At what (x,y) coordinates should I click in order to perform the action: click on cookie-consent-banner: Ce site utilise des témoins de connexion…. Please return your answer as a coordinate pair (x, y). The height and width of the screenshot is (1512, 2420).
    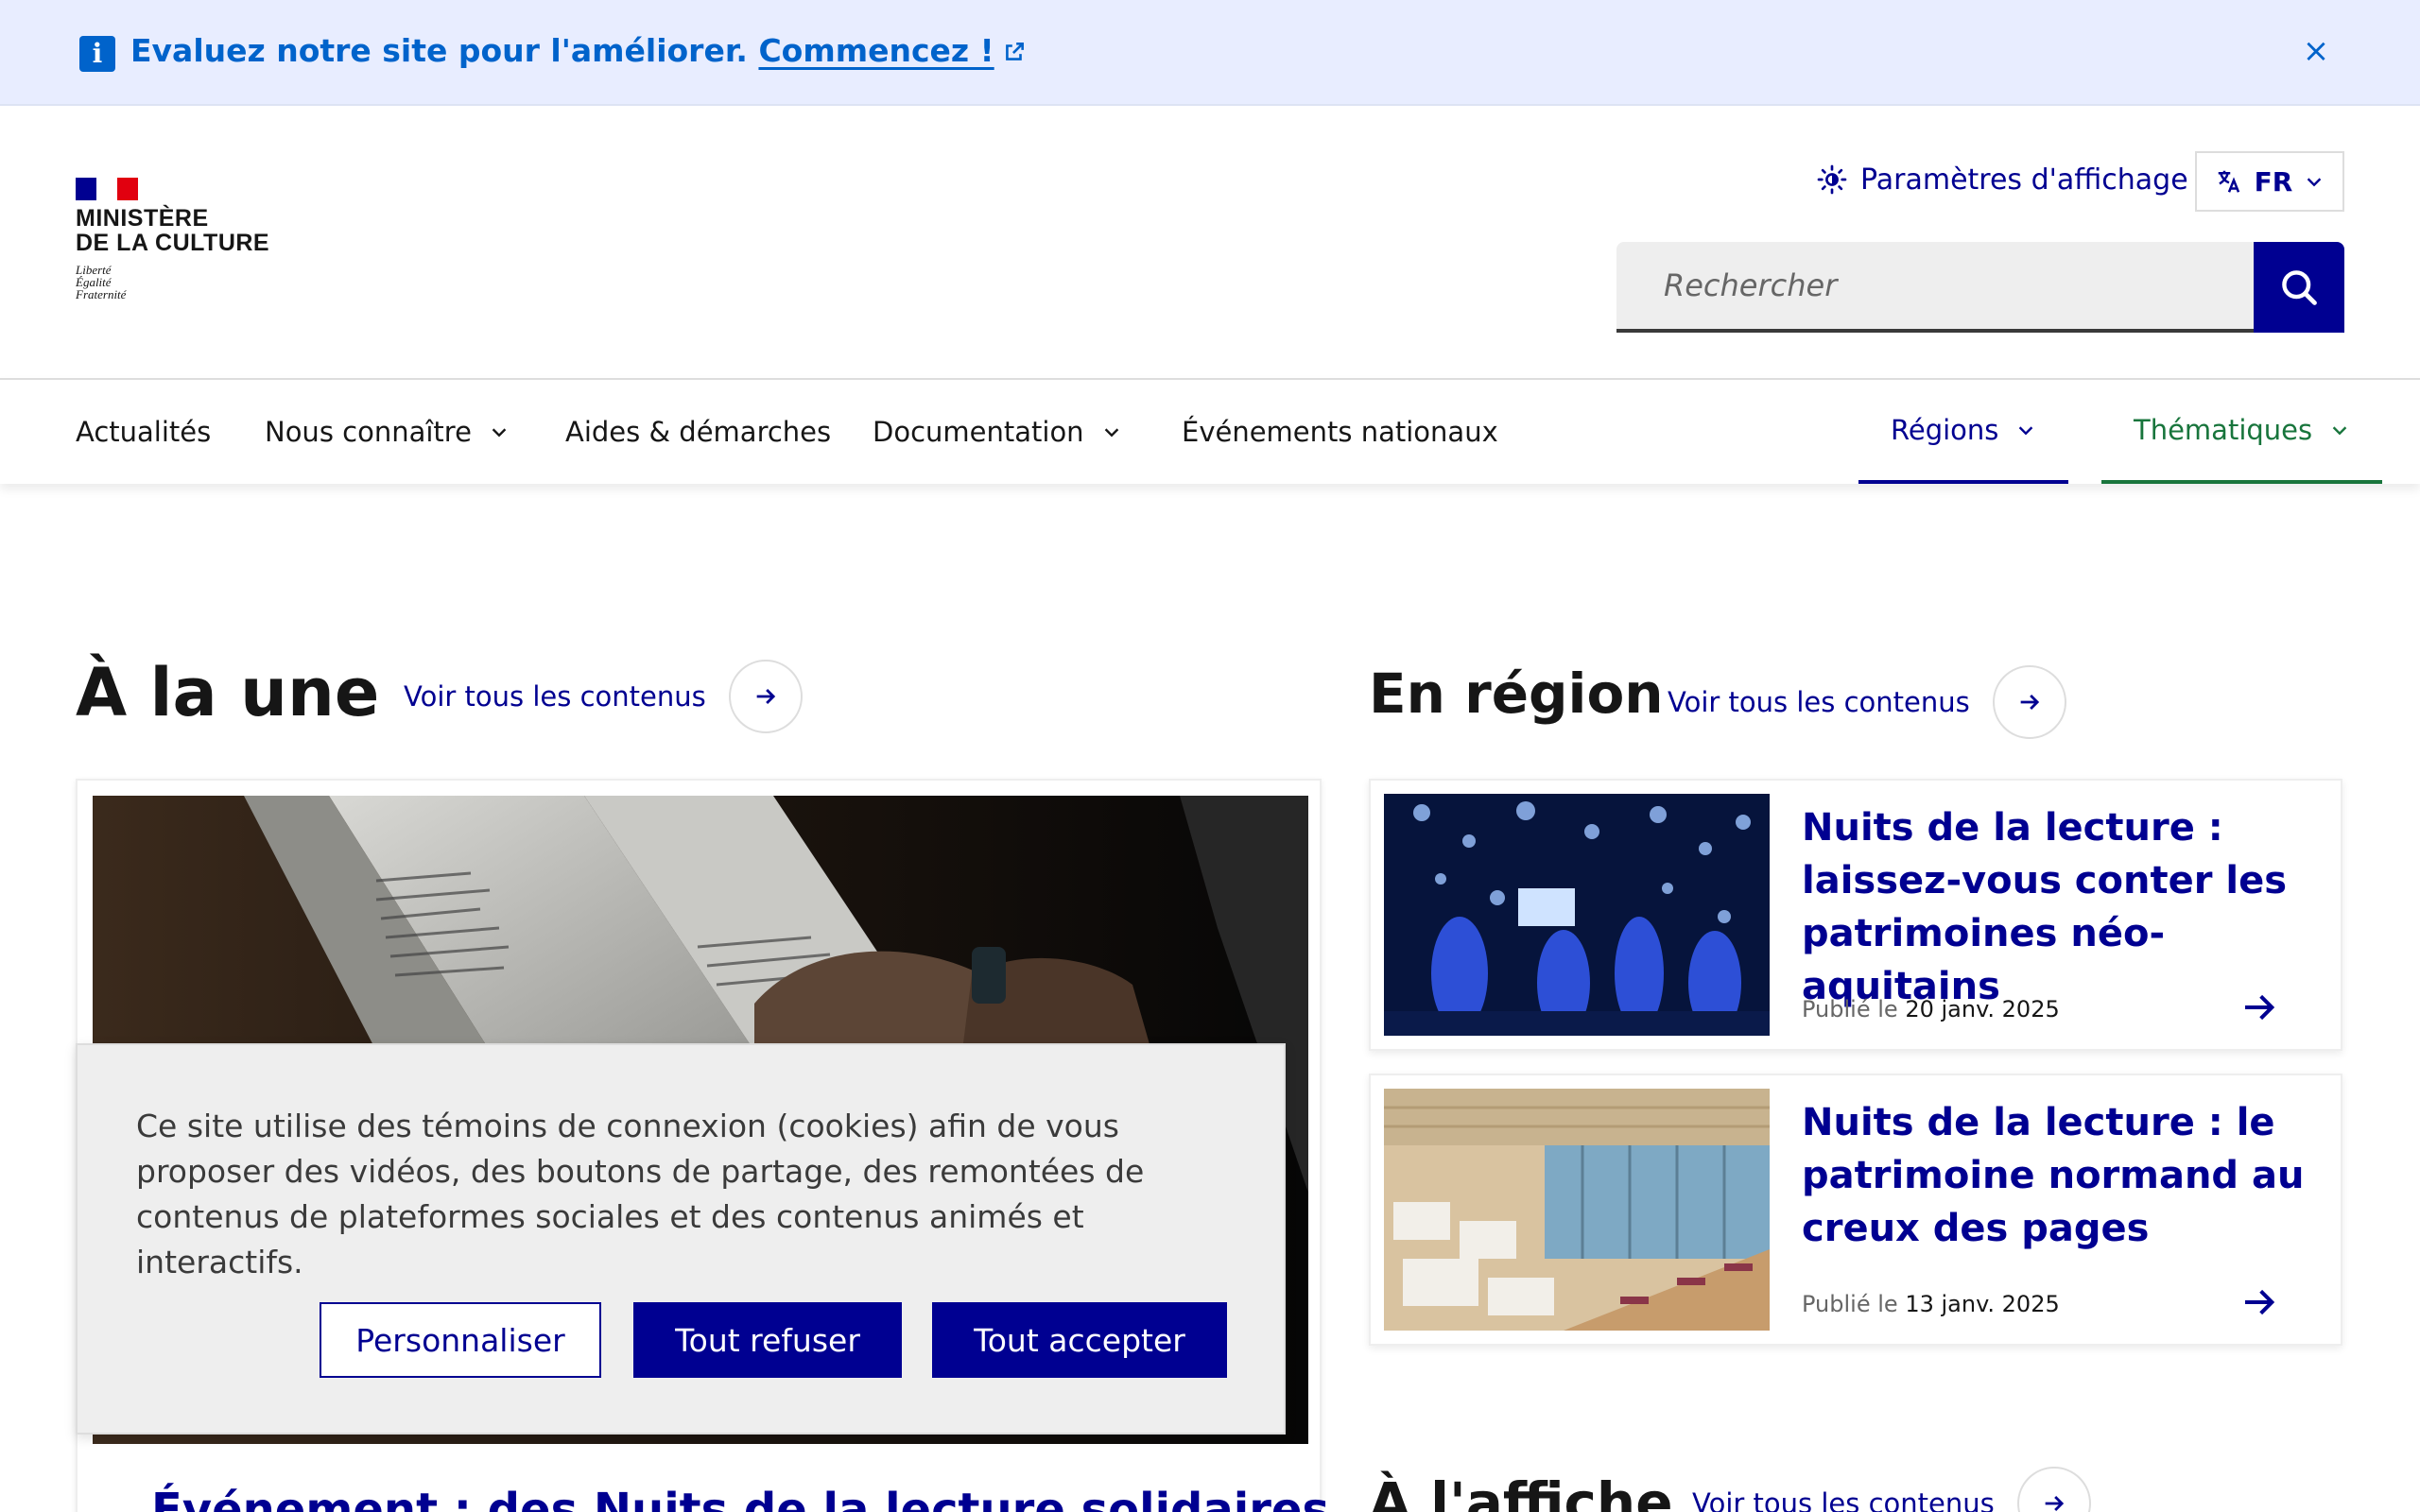
    Looking at the image, I should click on (681, 1239).